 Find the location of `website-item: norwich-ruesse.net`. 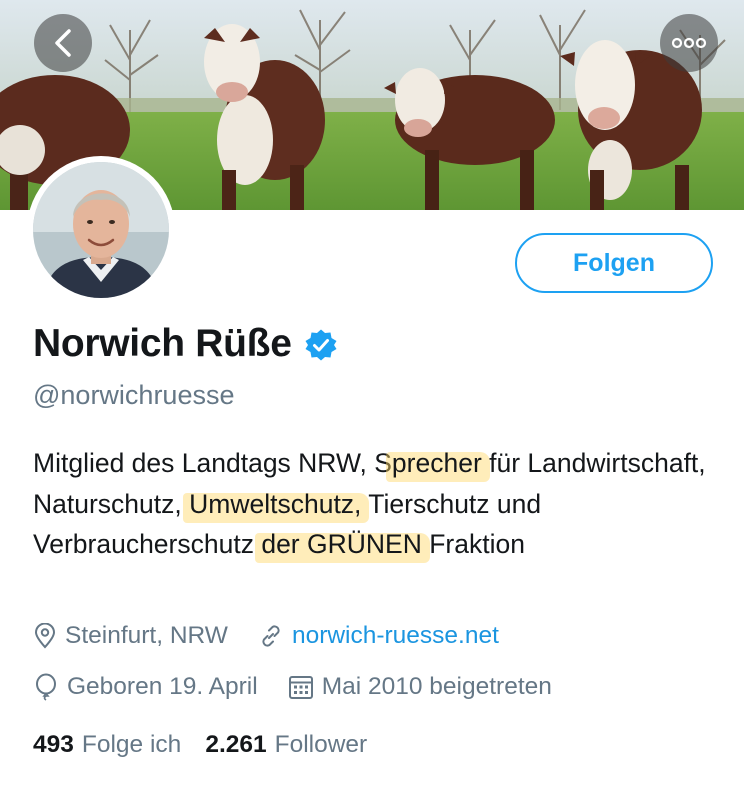

website-item: norwich-ruesse.net is located at coordinates (378, 636).